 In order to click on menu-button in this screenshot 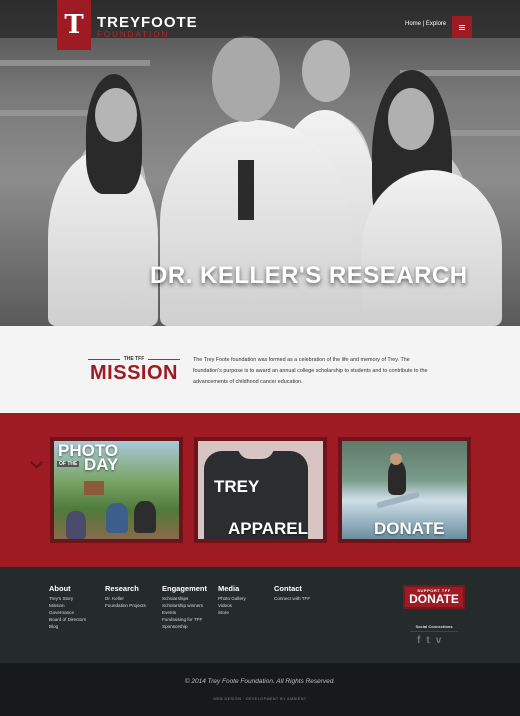, I will do `click(462, 27)`.